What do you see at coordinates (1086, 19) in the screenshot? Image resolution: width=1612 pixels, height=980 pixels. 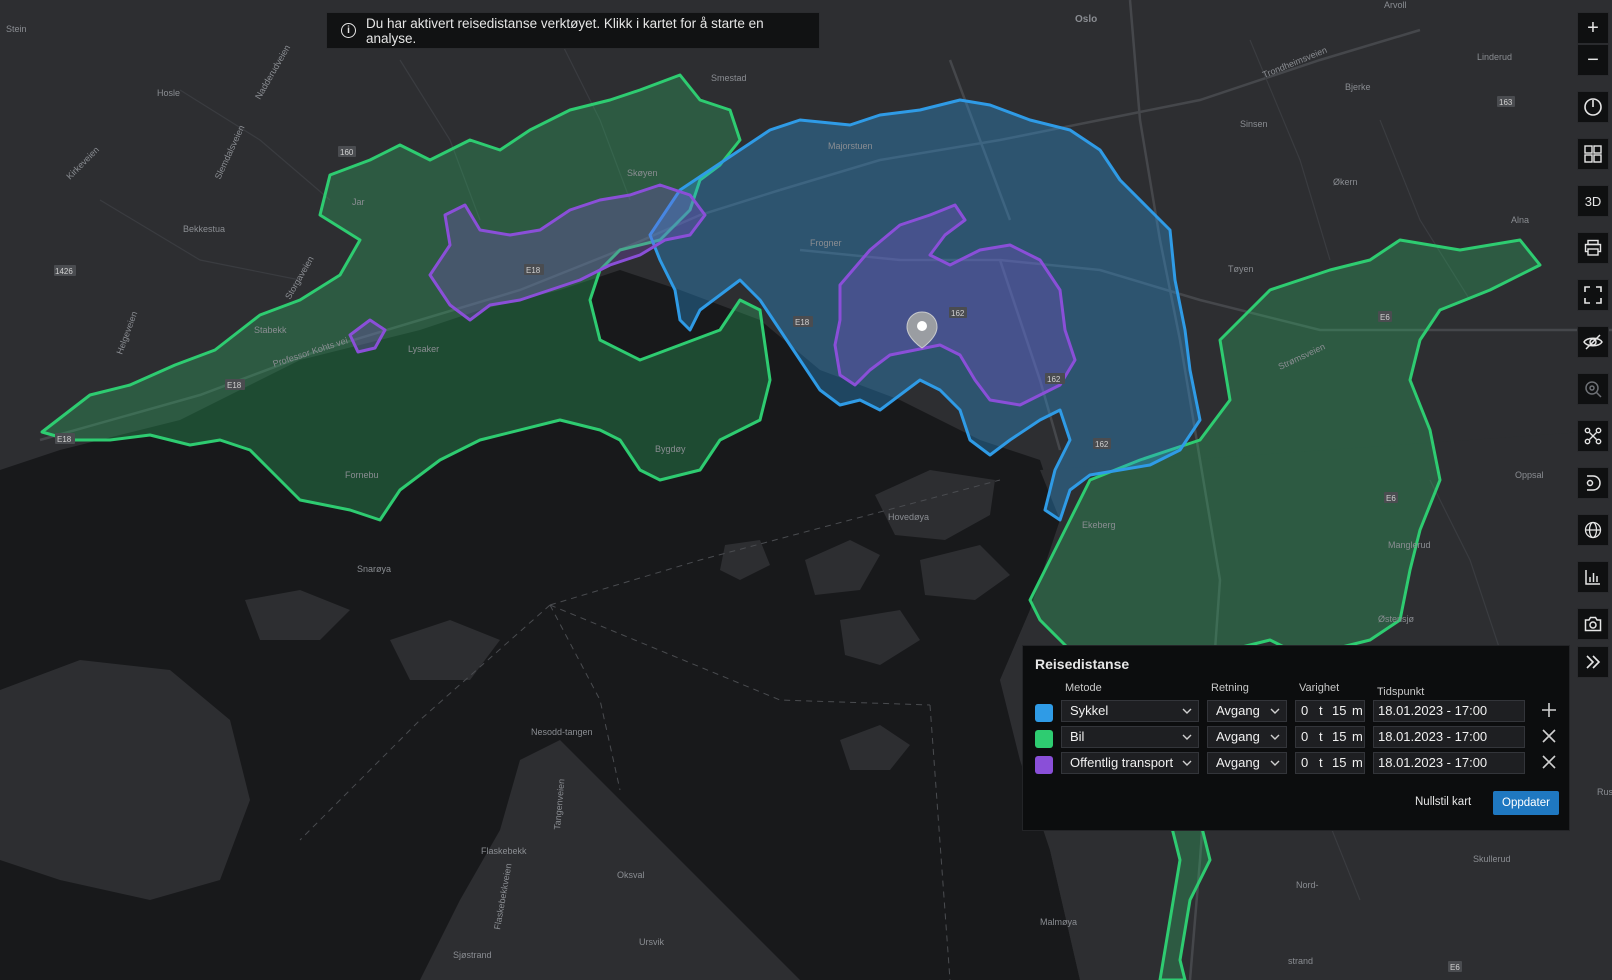 I see `place-label: Oslo` at bounding box center [1086, 19].